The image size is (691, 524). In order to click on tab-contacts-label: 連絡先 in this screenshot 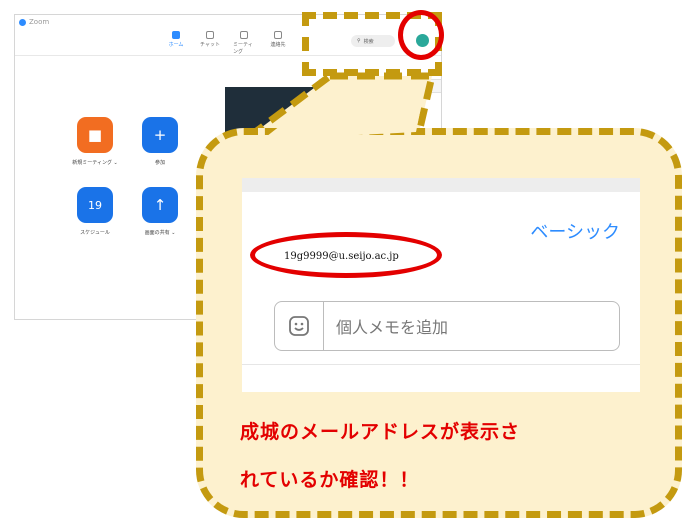, I will do `click(278, 45)`.